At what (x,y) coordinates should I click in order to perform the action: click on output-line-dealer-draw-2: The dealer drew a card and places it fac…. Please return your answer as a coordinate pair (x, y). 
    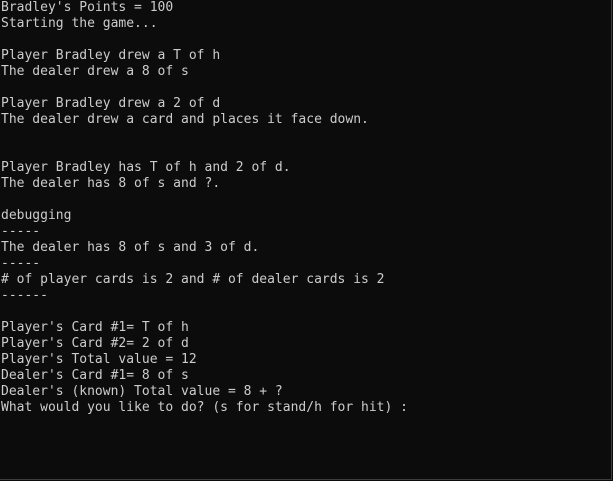
    Looking at the image, I should click on (185, 119).